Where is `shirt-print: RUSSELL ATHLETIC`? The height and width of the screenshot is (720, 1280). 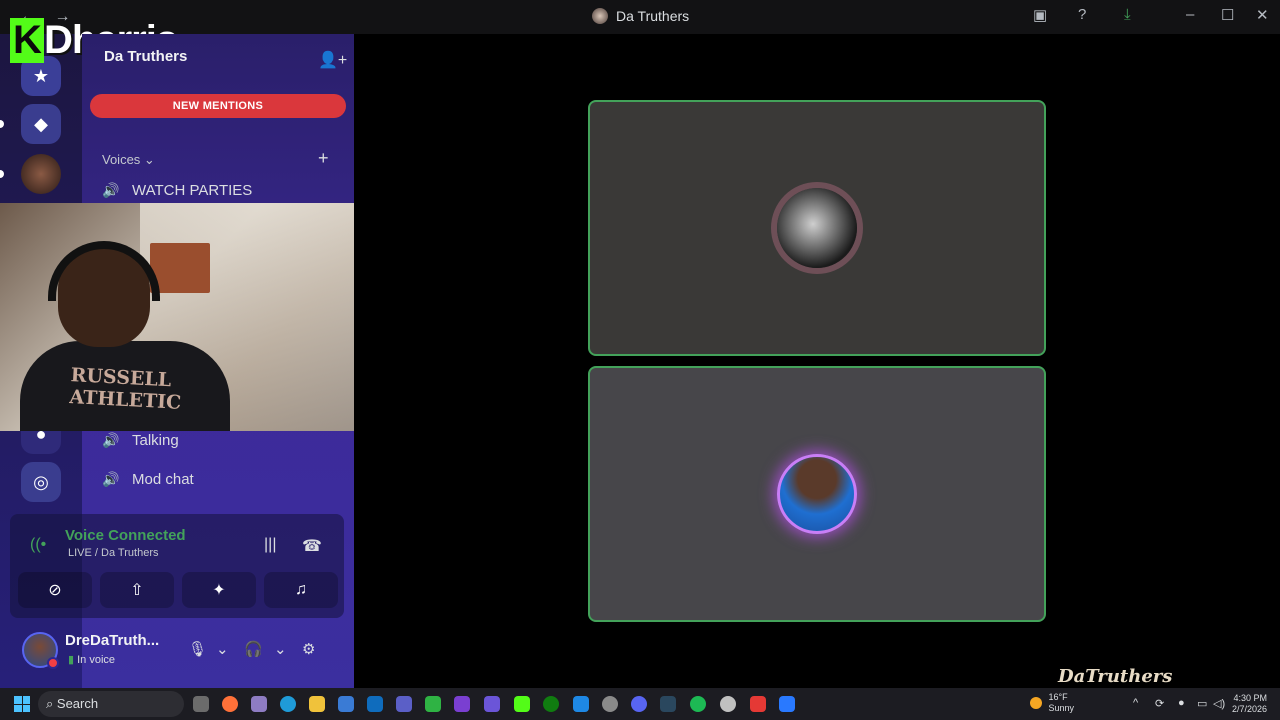
shirt-print: RUSSELL ATHLETIC is located at coordinates (126, 389).